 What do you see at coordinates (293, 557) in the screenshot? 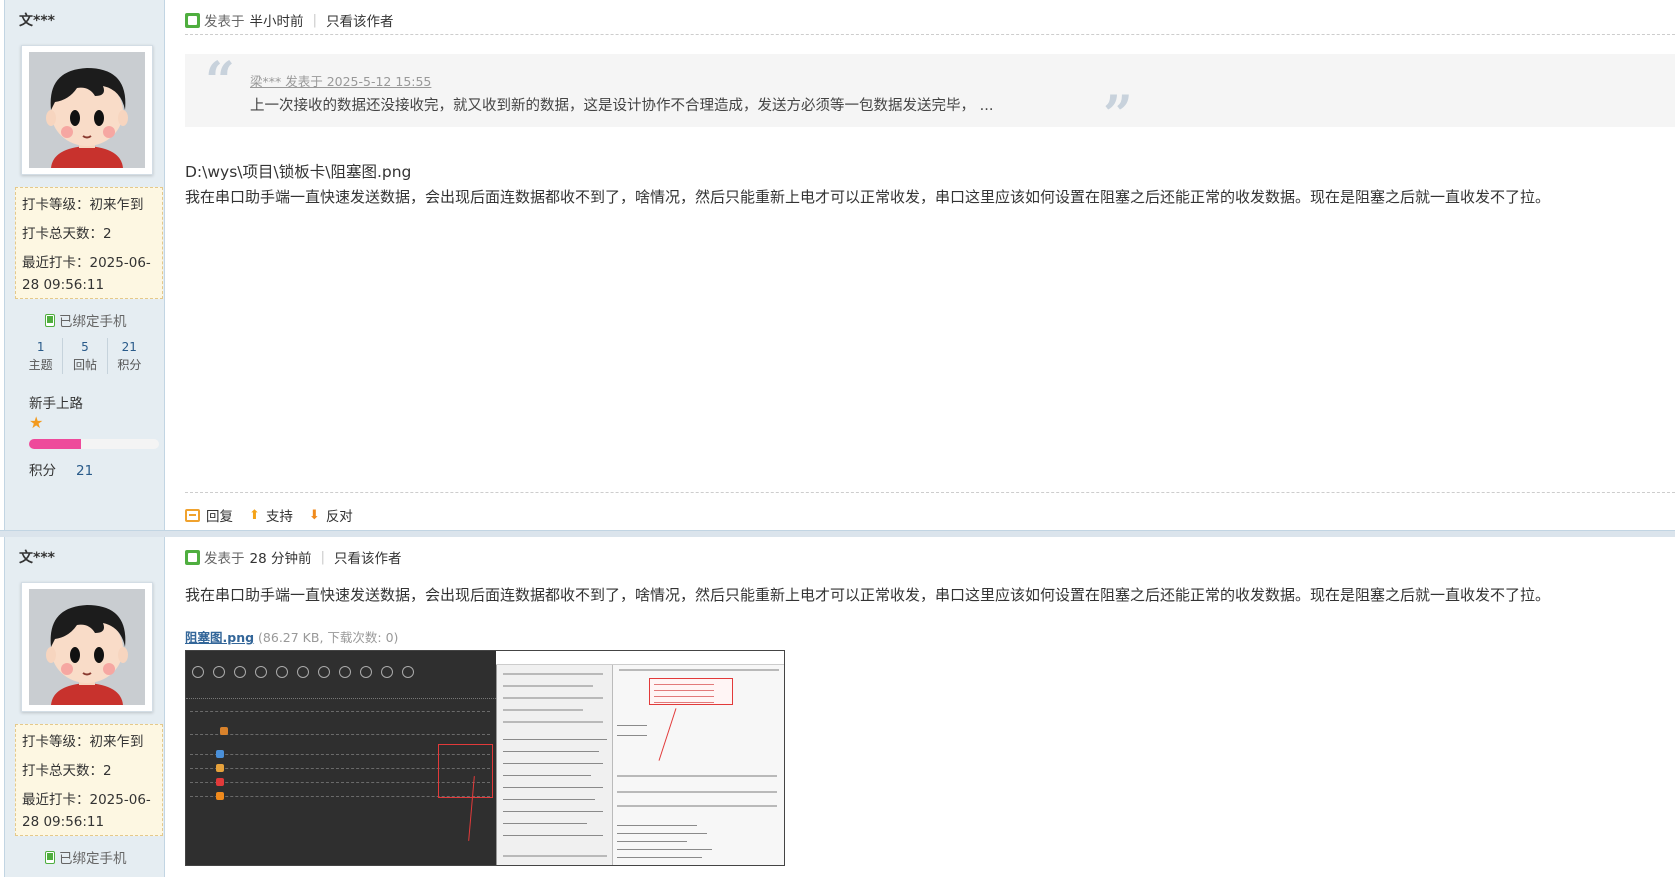
I see `post-meta: 发表于 28 分钟前 | 只看该作者` at bounding box center [293, 557].